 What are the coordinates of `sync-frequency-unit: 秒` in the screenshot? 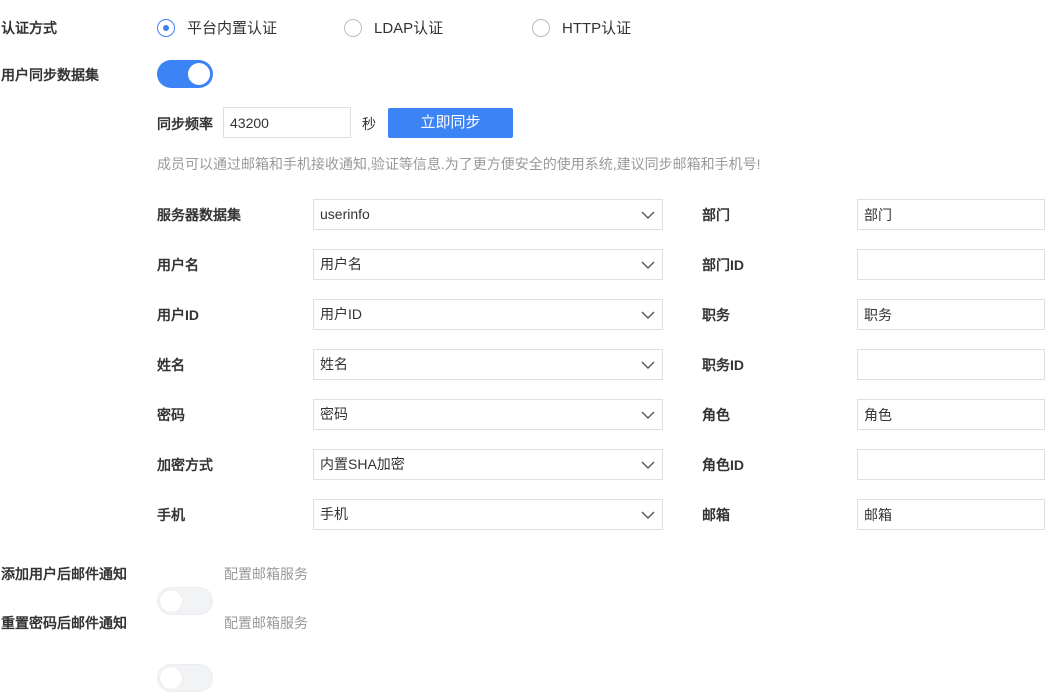 It's located at (369, 124).